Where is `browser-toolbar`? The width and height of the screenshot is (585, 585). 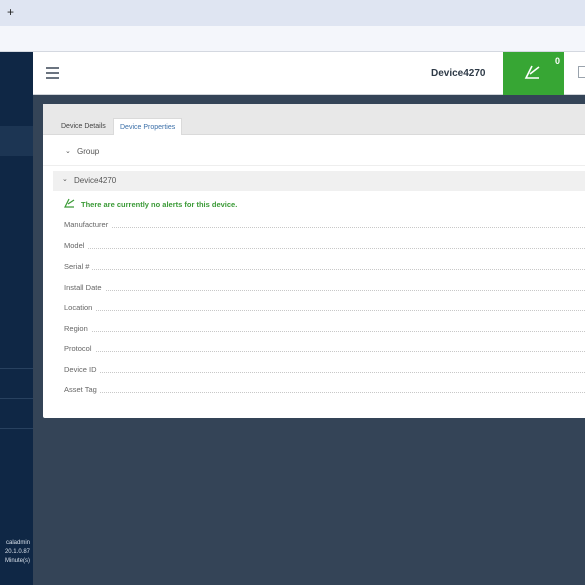
browser-toolbar is located at coordinates (292, 39).